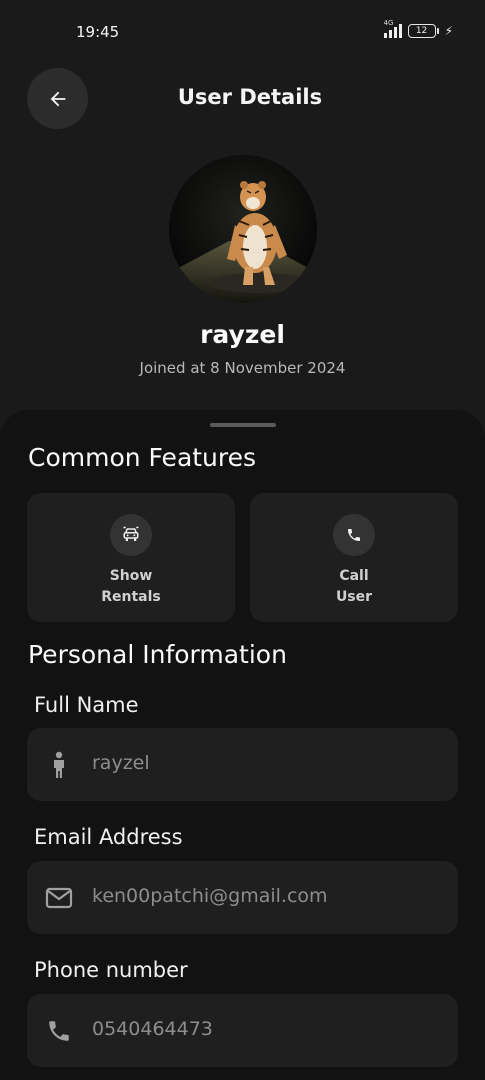 This screenshot has width=485, height=1080. What do you see at coordinates (448, 31) in the screenshot?
I see `charging-icon: ⚡` at bounding box center [448, 31].